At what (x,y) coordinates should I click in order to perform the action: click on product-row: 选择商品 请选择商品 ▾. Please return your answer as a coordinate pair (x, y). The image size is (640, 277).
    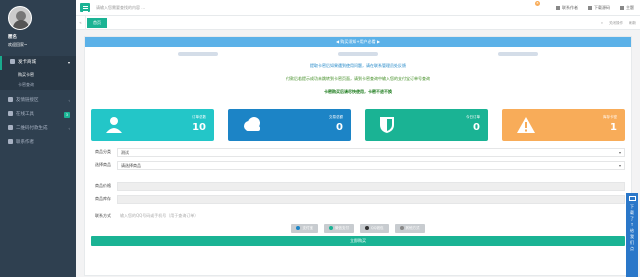
    Looking at the image, I should click on (358, 165).